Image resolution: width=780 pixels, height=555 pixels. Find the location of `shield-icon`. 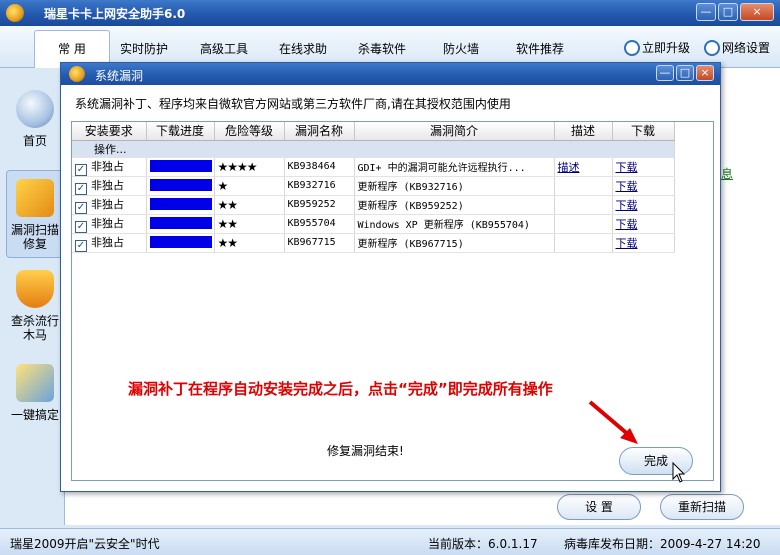

shield-icon is located at coordinates (35, 289).